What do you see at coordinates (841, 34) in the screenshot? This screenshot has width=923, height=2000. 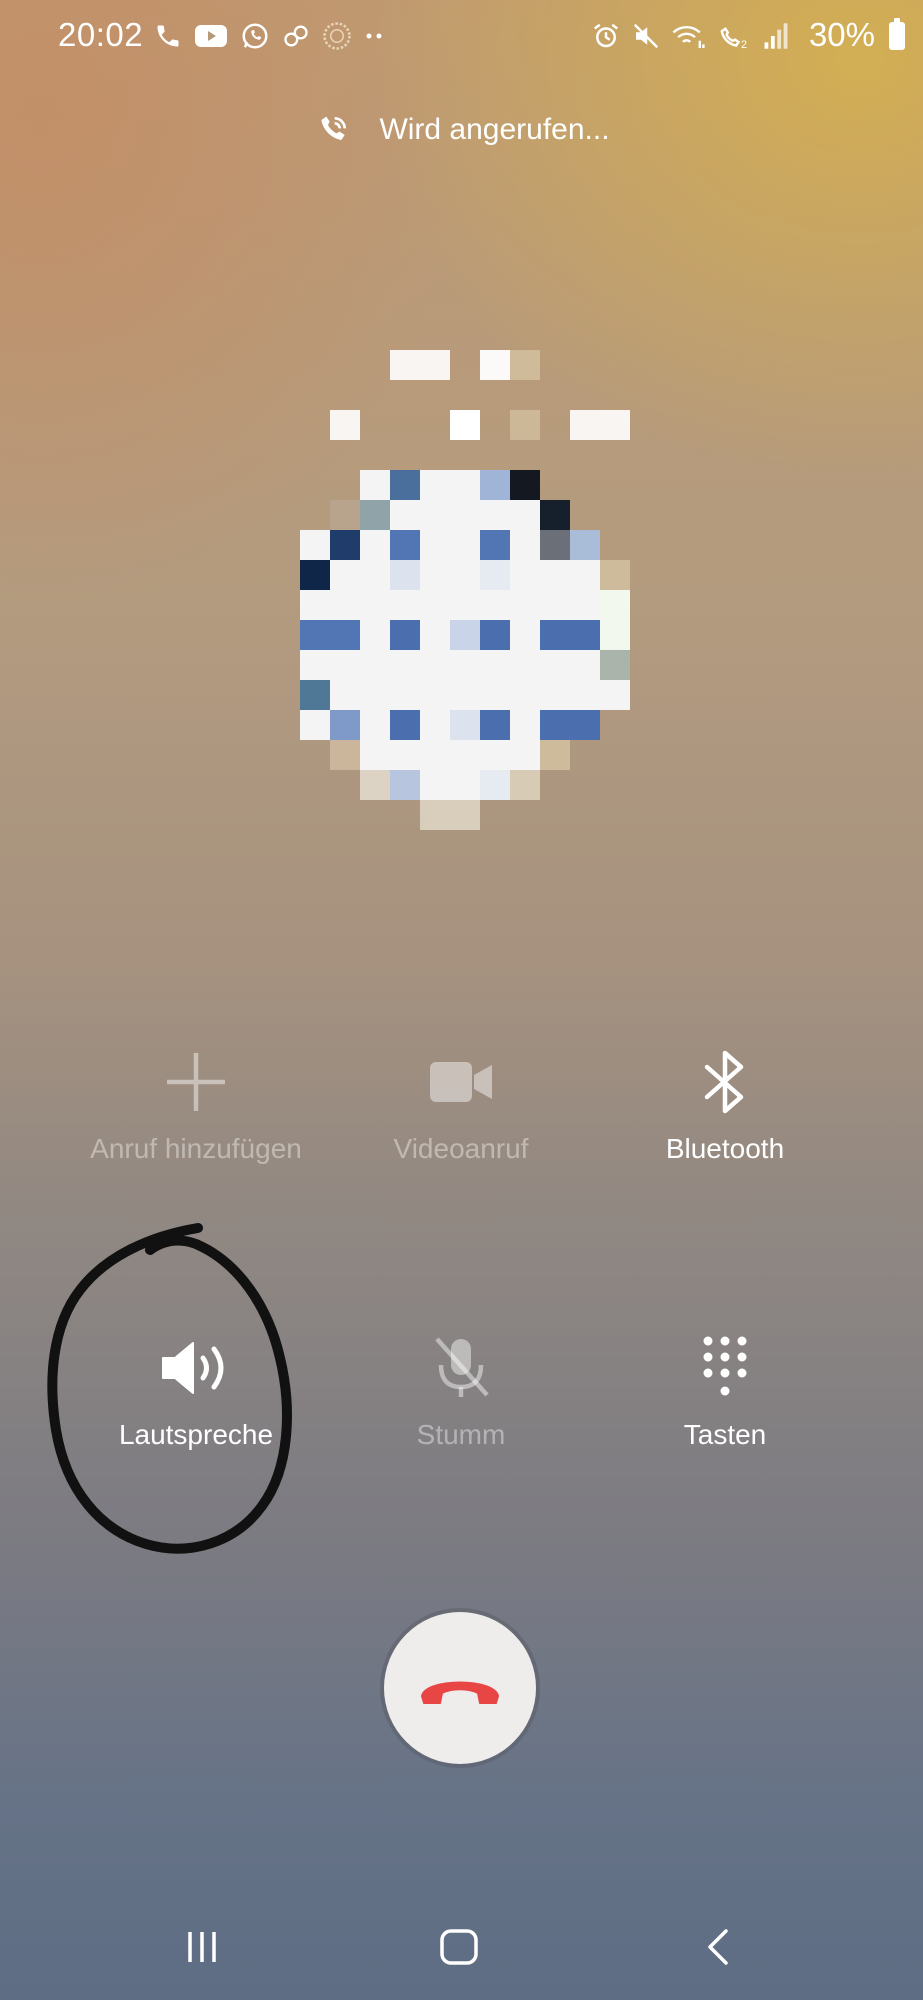 I see `battery-percent: 30%` at bounding box center [841, 34].